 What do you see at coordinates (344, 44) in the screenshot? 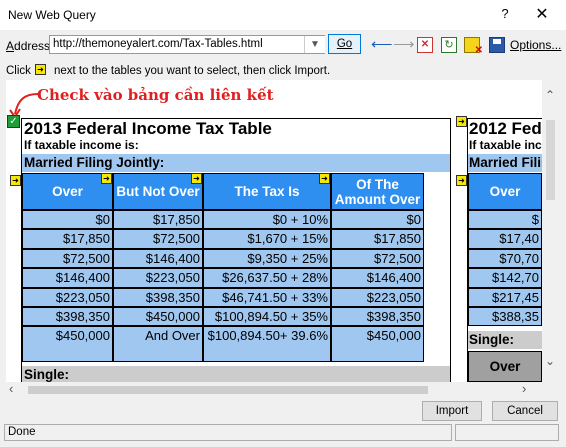
I see `go-button: Go` at bounding box center [344, 44].